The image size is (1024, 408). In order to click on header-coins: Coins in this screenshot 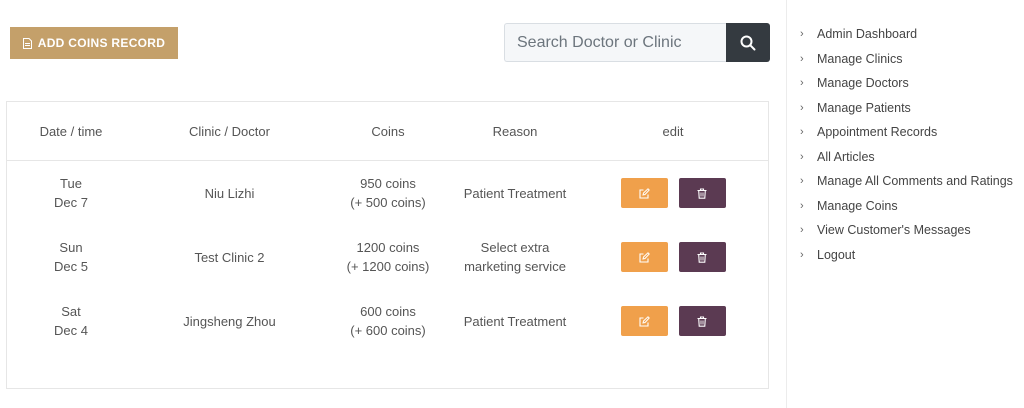, I will do `click(388, 131)`.